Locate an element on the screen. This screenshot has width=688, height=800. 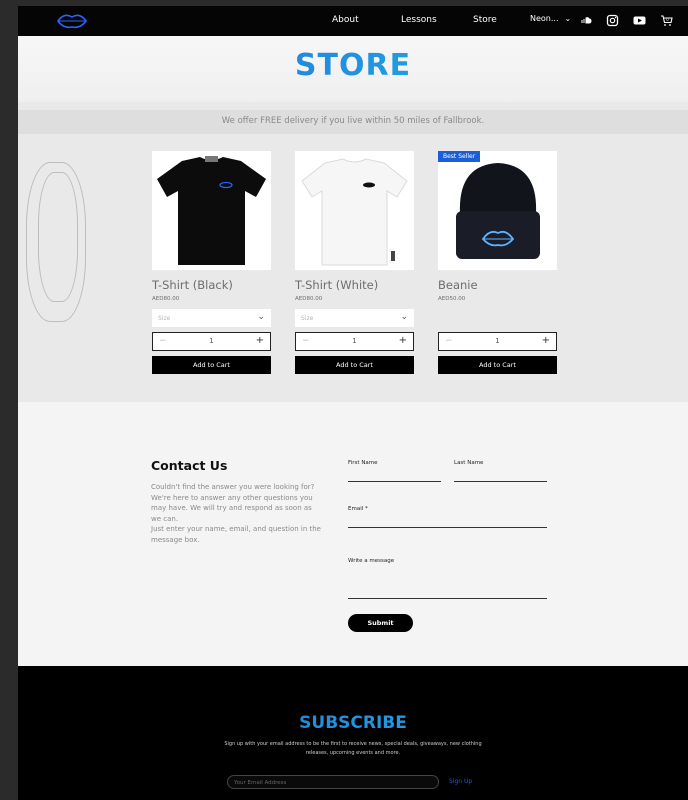
nav-lessons: Lessons is located at coordinates (419, 20).